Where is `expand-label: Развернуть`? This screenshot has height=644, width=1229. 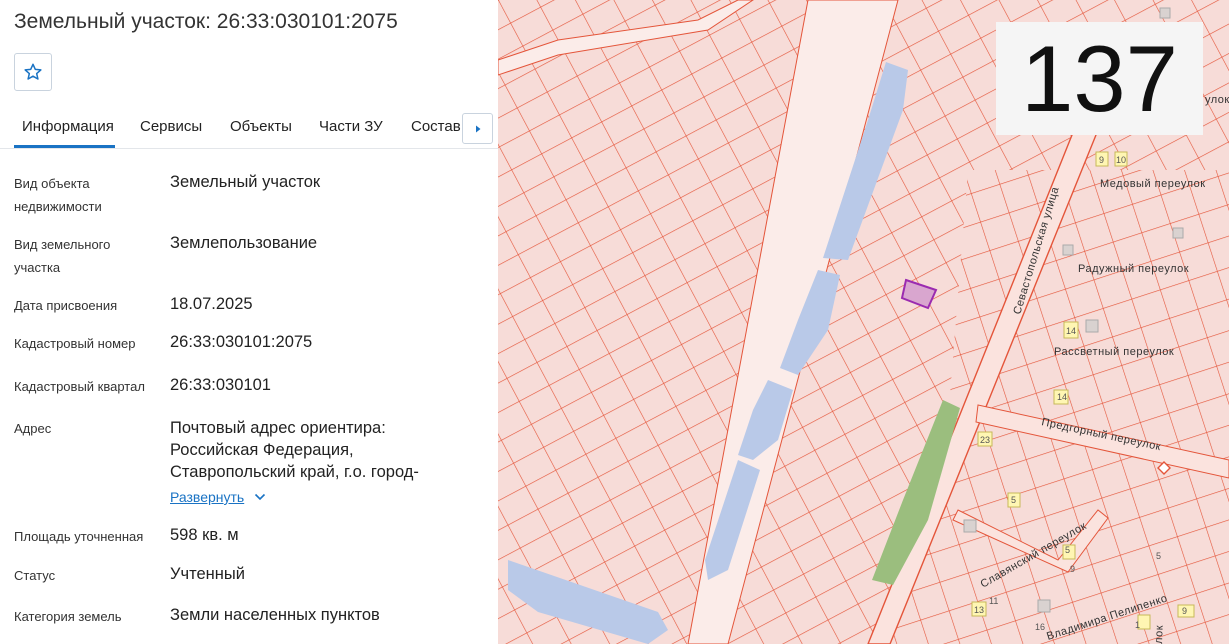 expand-label: Развернуть is located at coordinates (207, 497).